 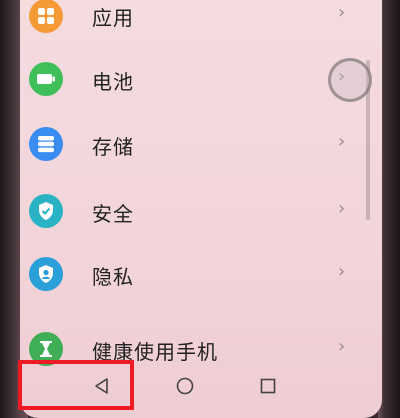 I want to click on security-shield-icon, so click(x=46, y=211).